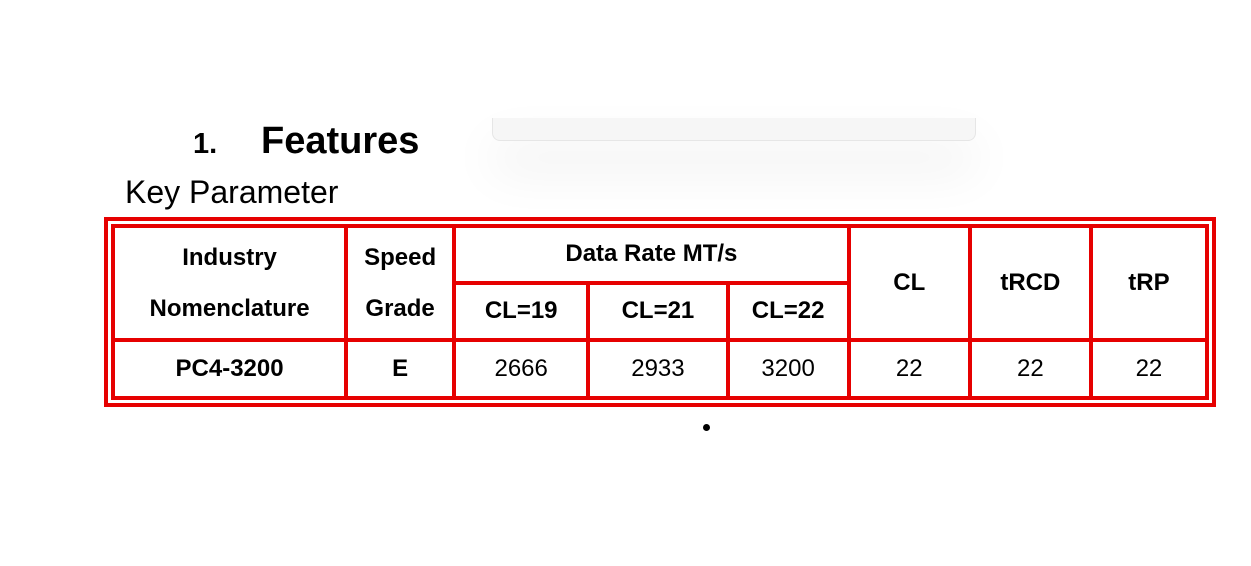 This screenshot has height=566, width=1251. I want to click on header-speed-grade: Speed Grade, so click(400, 283).